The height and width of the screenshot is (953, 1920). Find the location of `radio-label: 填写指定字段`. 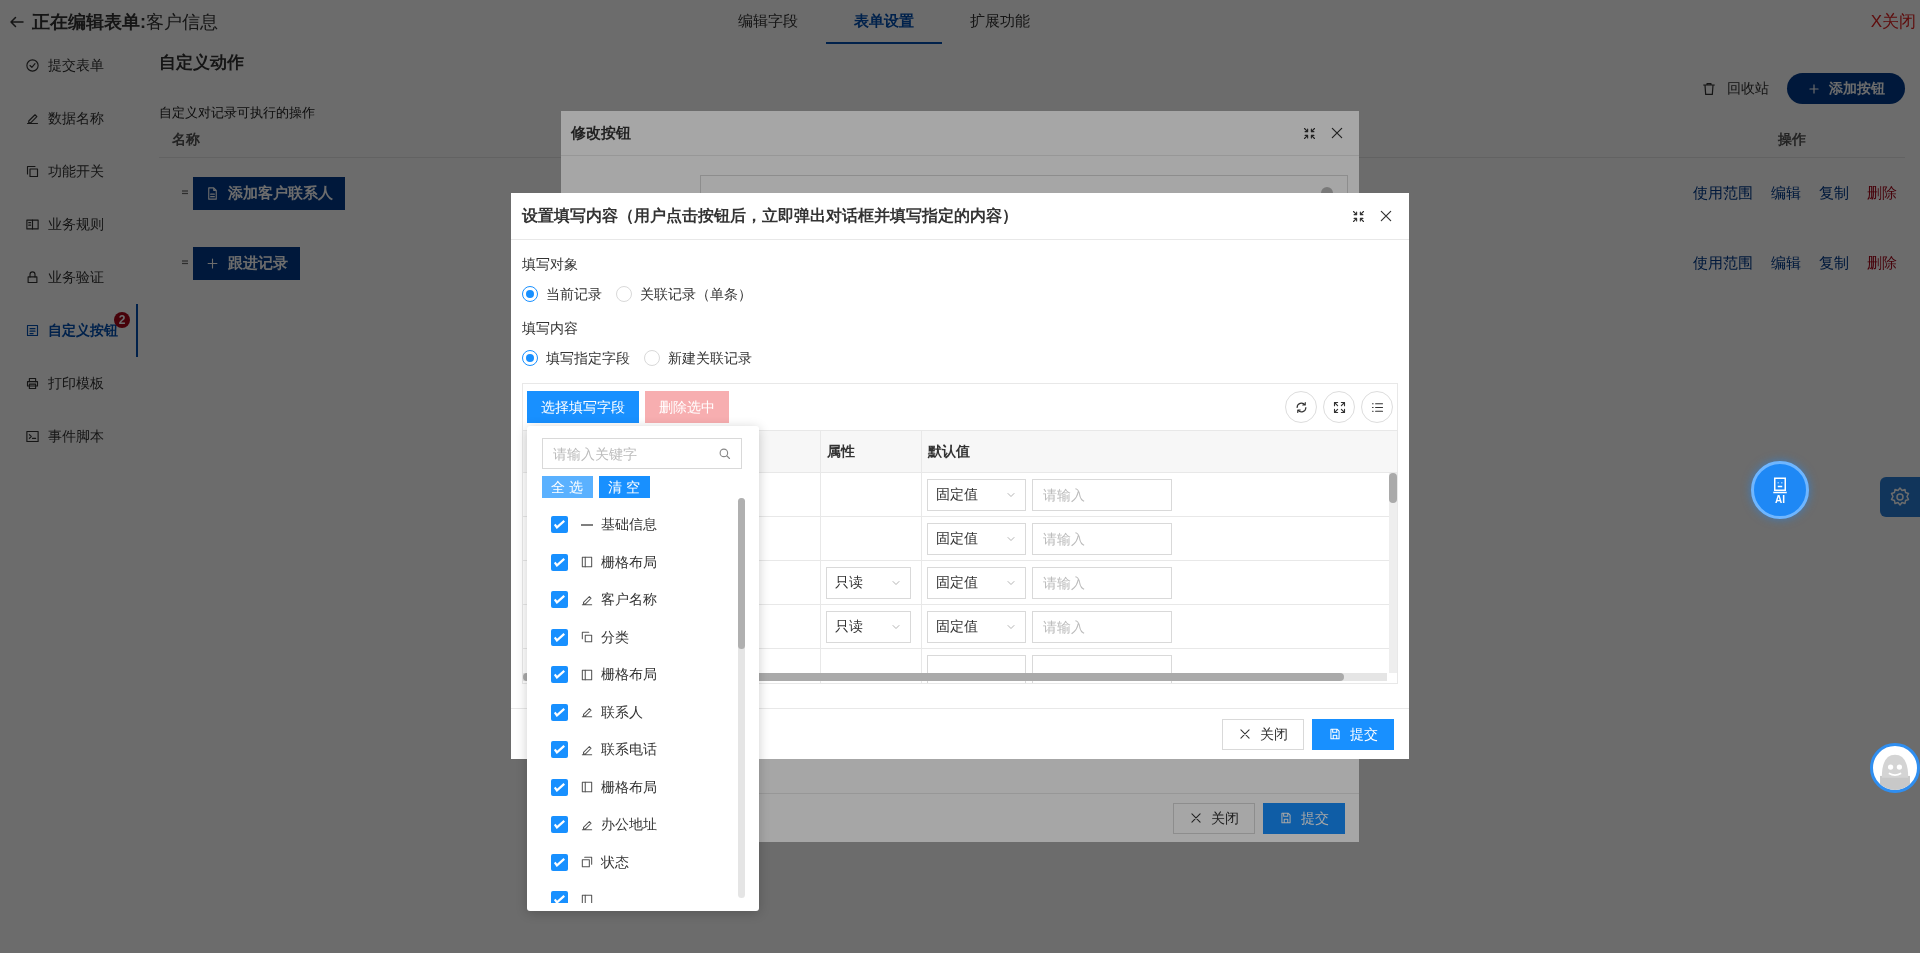

radio-label: 填写指定字段 is located at coordinates (588, 358).